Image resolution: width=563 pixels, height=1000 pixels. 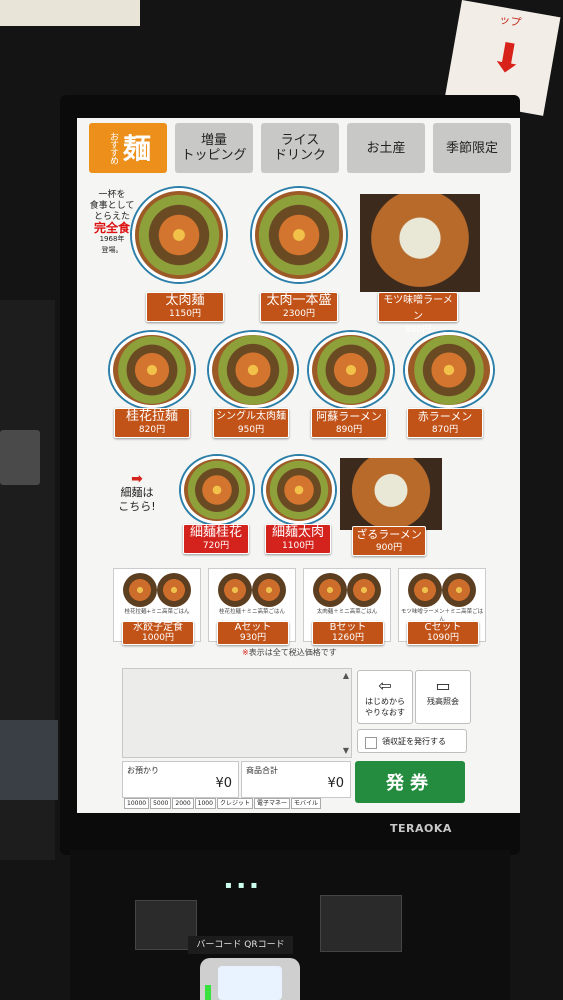 What do you see at coordinates (157, 612) in the screenshot?
I see `set-desc: 桂花拉麺+ミニ高菜ごはん` at bounding box center [157, 612].